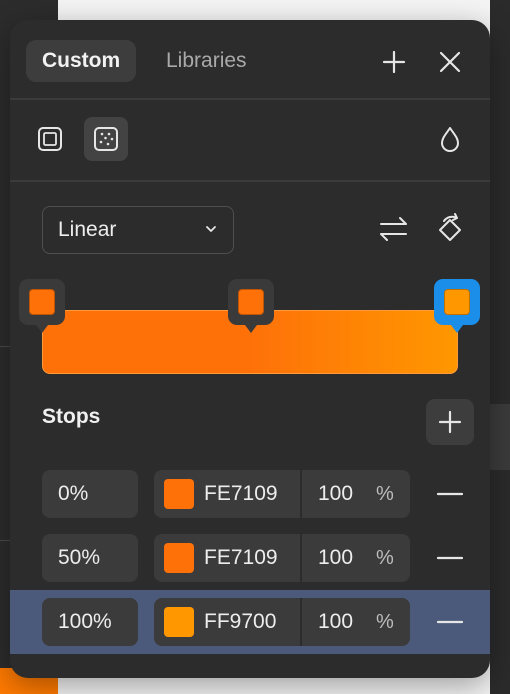 This screenshot has height=694, width=510. I want to click on gradient-stop-handle-selected, so click(457, 306).